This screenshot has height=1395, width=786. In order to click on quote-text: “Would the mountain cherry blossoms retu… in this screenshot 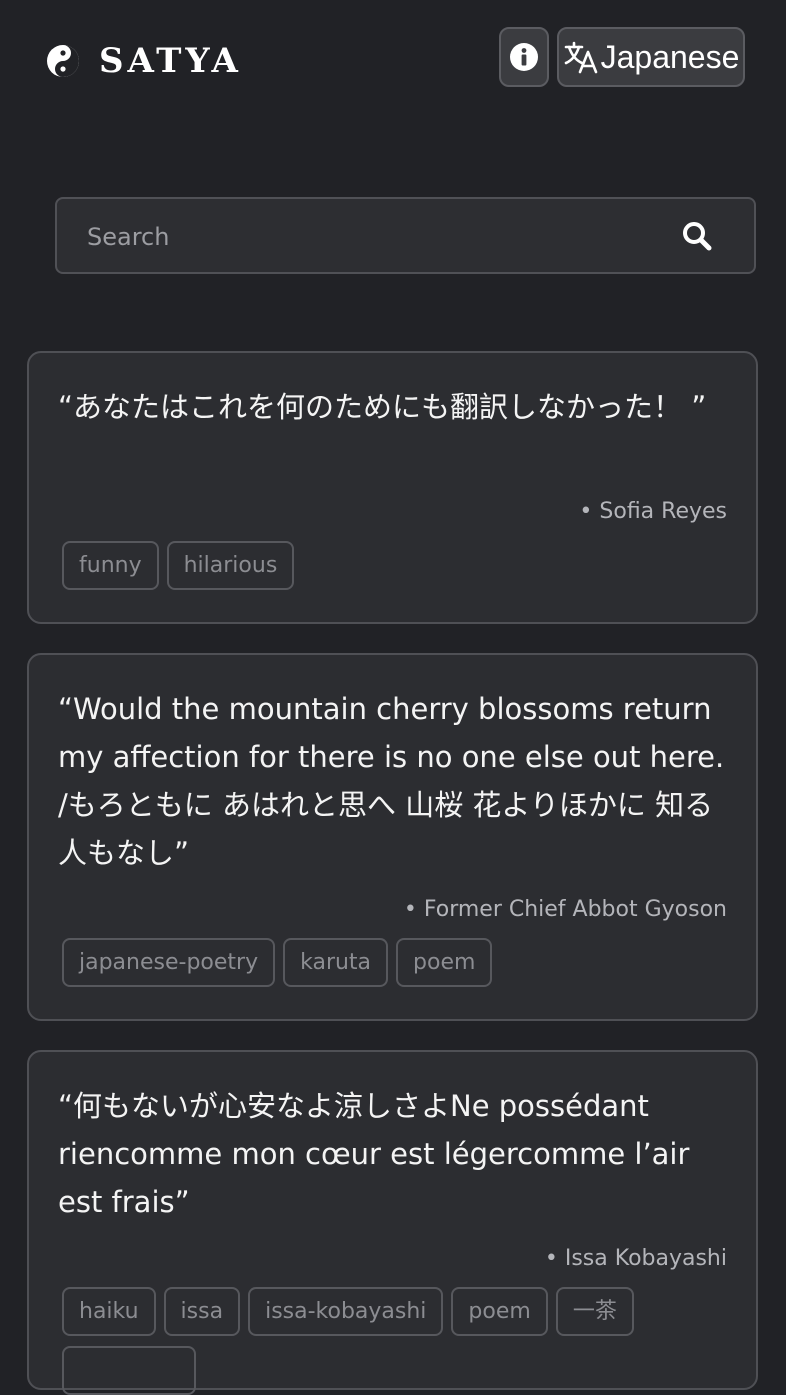, I will do `click(391, 781)`.